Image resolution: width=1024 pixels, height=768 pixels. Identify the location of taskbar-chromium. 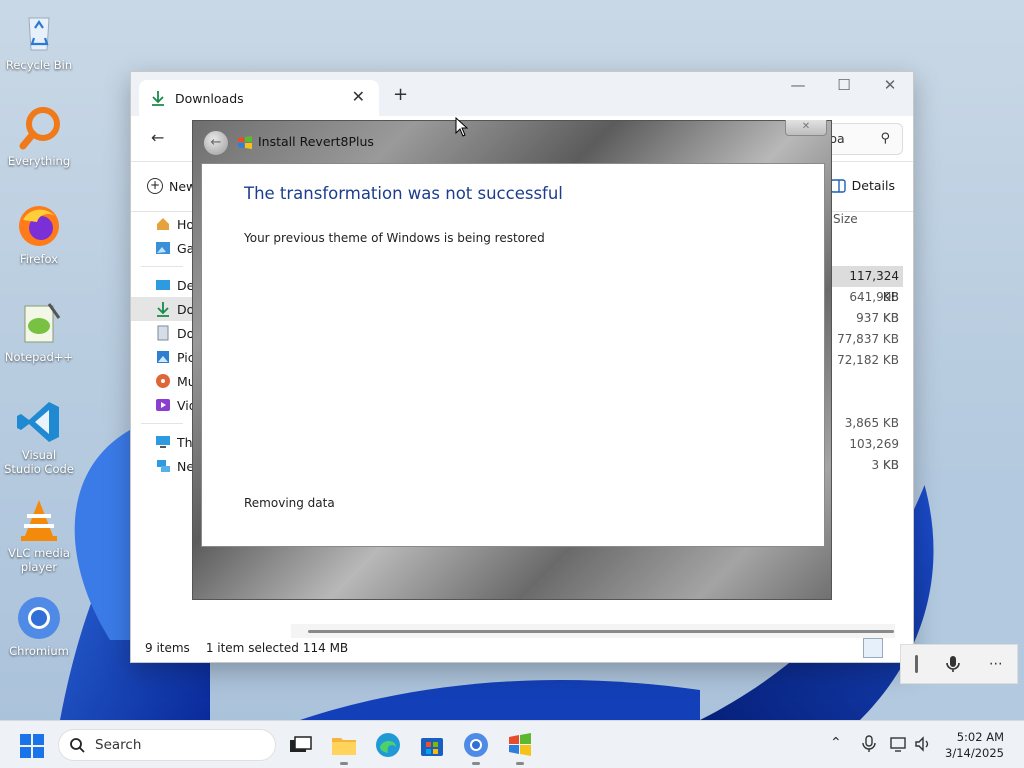
(476, 748).